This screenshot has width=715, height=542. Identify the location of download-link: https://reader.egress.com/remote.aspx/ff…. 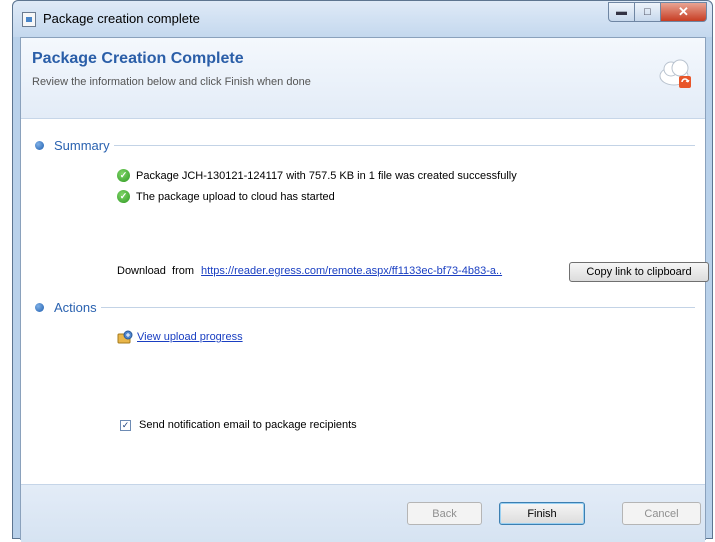
(351, 271).